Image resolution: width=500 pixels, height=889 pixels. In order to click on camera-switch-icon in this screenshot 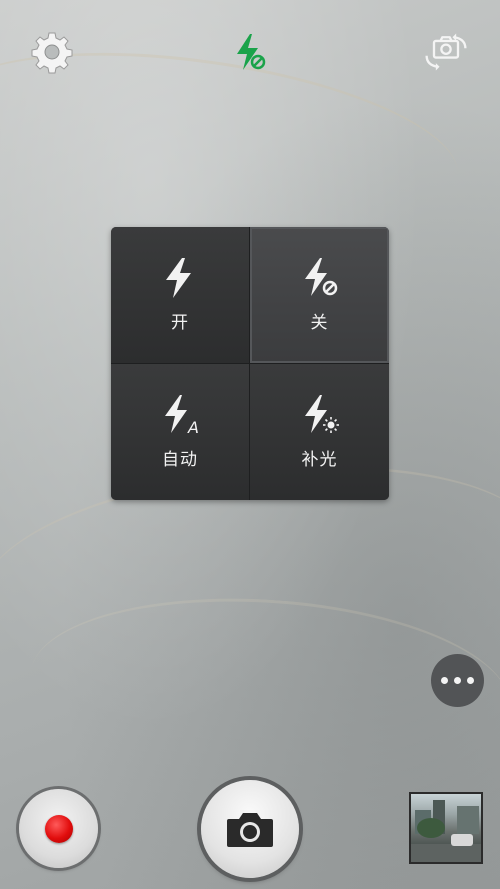, I will do `click(446, 52)`.